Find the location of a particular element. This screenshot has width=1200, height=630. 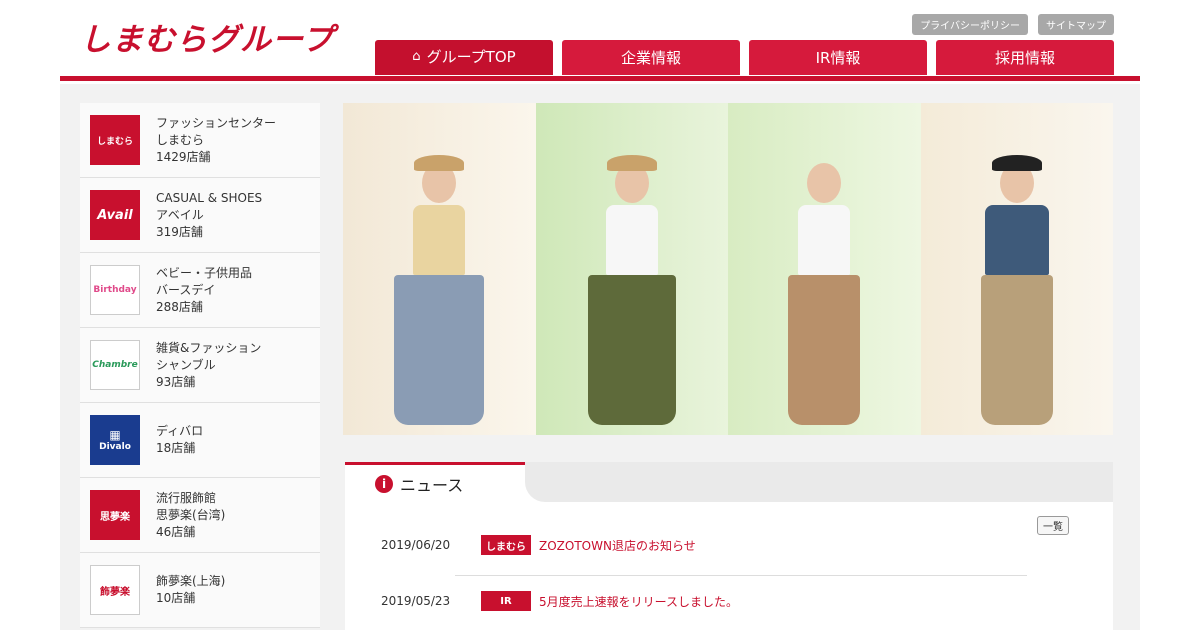

brand-item-avail: Avail CASUAL & SHOES アベイル 319店舗 is located at coordinates (200, 215).